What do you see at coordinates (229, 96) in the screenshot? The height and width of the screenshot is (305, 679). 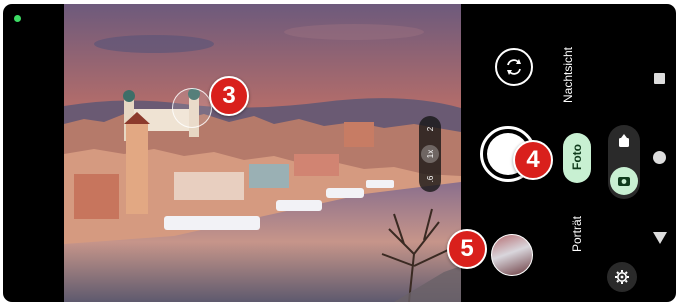 I see `annotation-badge-3: 3` at bounding box center [229, 96].